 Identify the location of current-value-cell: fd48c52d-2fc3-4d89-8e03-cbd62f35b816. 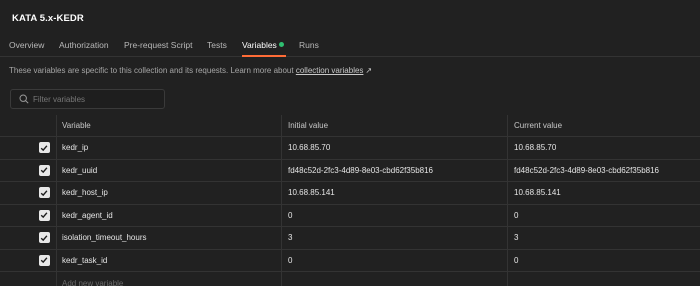
(607, 171).